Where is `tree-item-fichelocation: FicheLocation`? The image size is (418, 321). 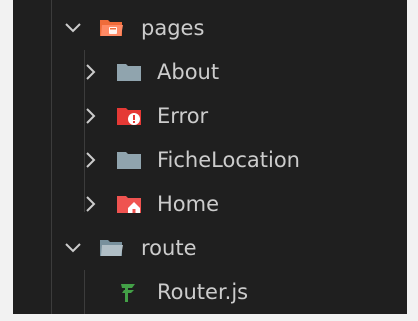
tree-item-fichelocation: FicheLocation is located at coordinates (210, 160).